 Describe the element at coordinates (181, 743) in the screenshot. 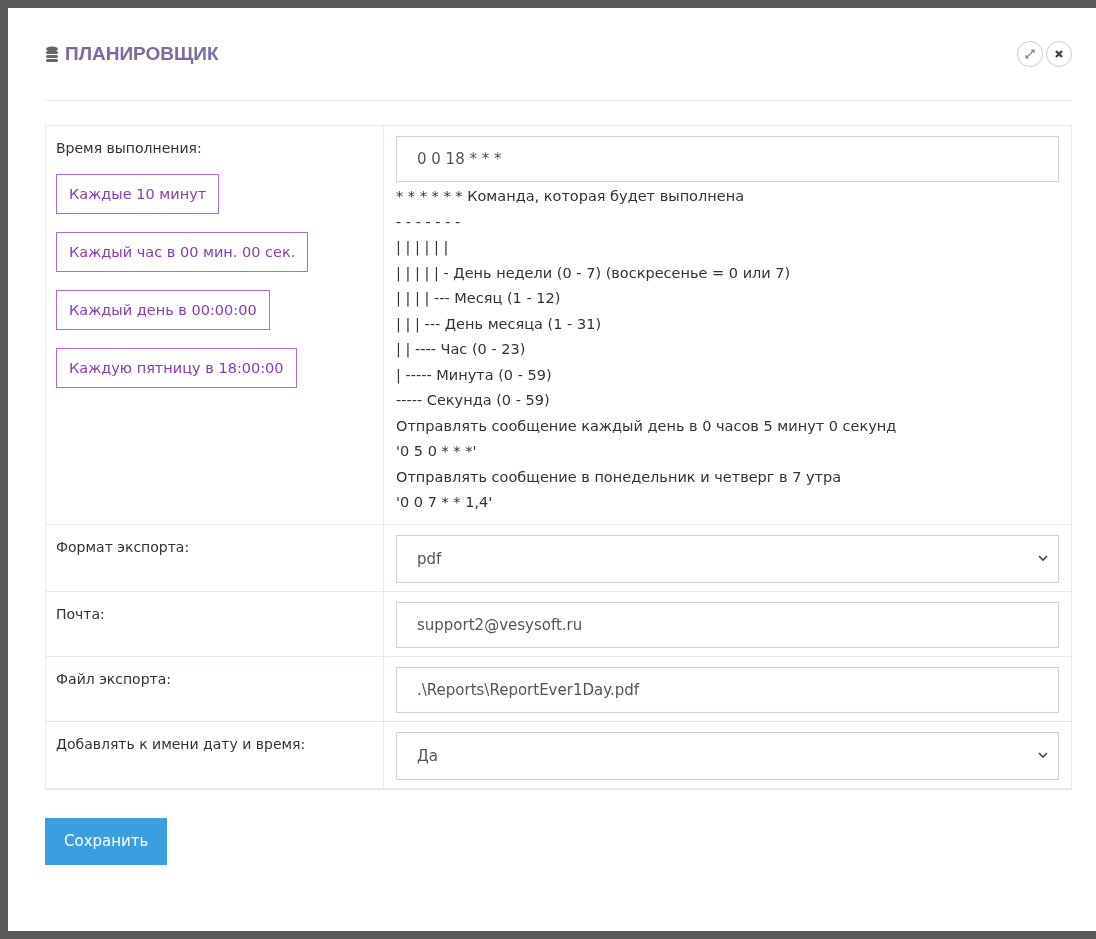

I see `field-label: Добавлять к имени дату и время:` at that location.